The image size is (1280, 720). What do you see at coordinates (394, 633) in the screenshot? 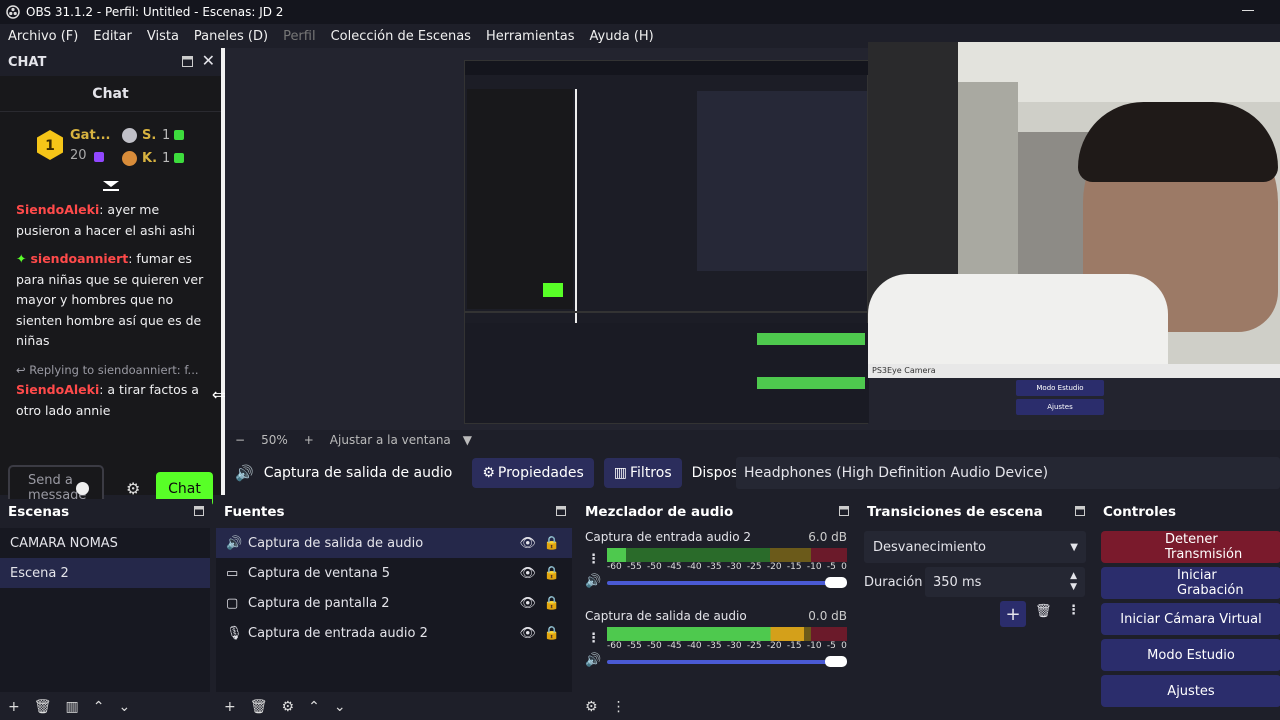
I see `source-item: 🎙 Captura de entrada audio 2 👁 🔒` at bounding box center [394, 633].